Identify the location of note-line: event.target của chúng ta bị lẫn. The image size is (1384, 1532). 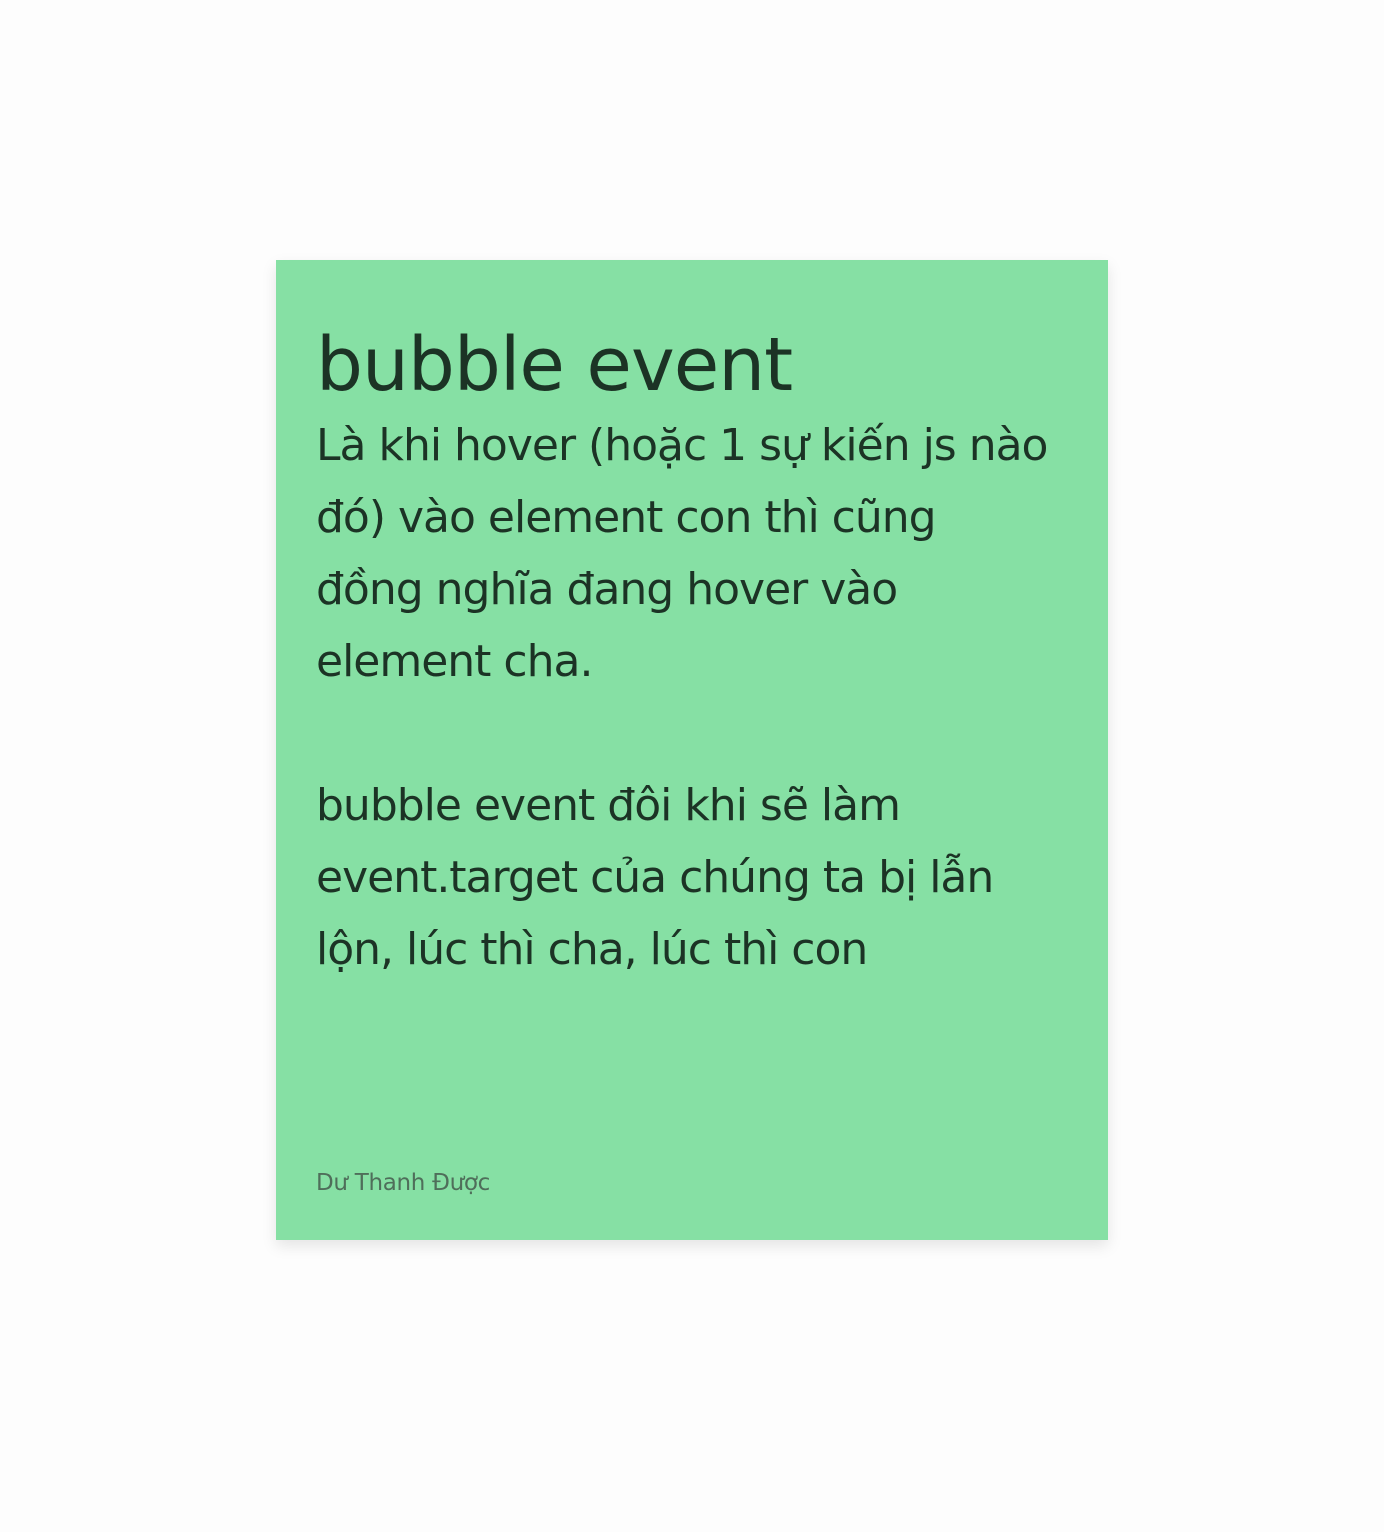
(655, 877).